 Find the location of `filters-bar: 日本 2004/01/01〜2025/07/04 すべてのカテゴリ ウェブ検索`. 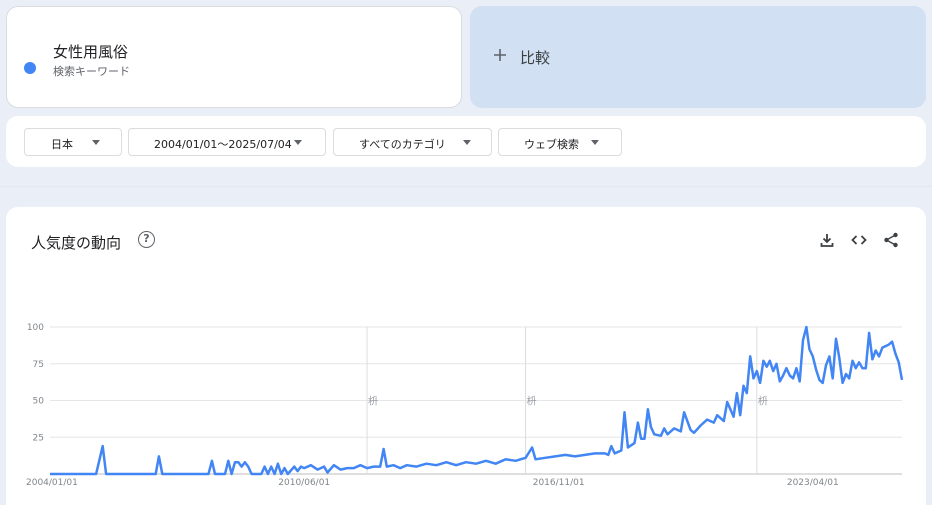

filters-bar: 日本 2004/01/01〜2025/07/04 すべてのカテゴリ ウェブ検索 is located at coordinates (466, 141).